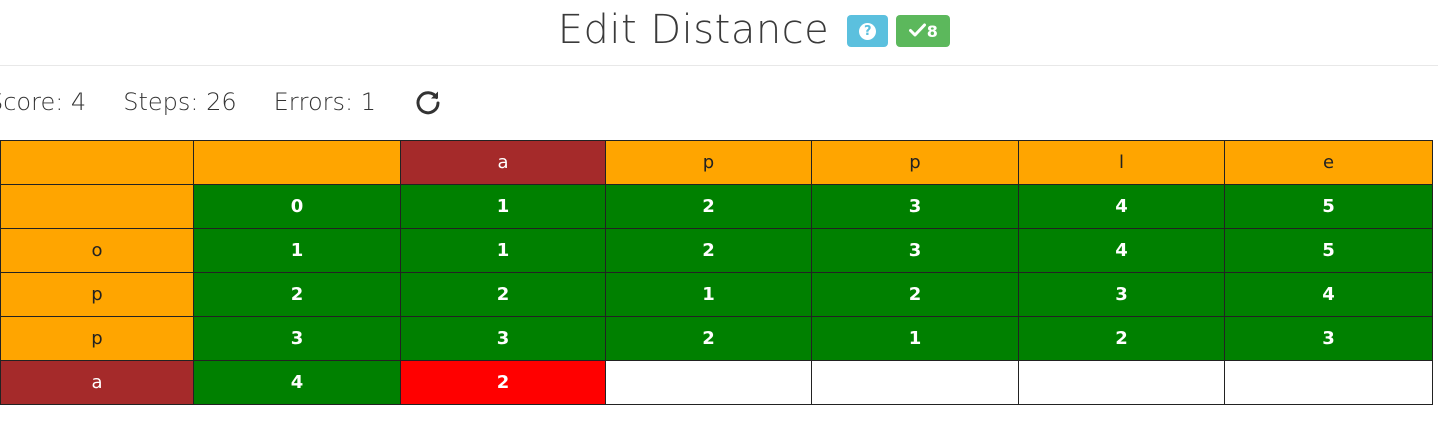  I want to click on left-letter-cell: o, so click(97, 250).